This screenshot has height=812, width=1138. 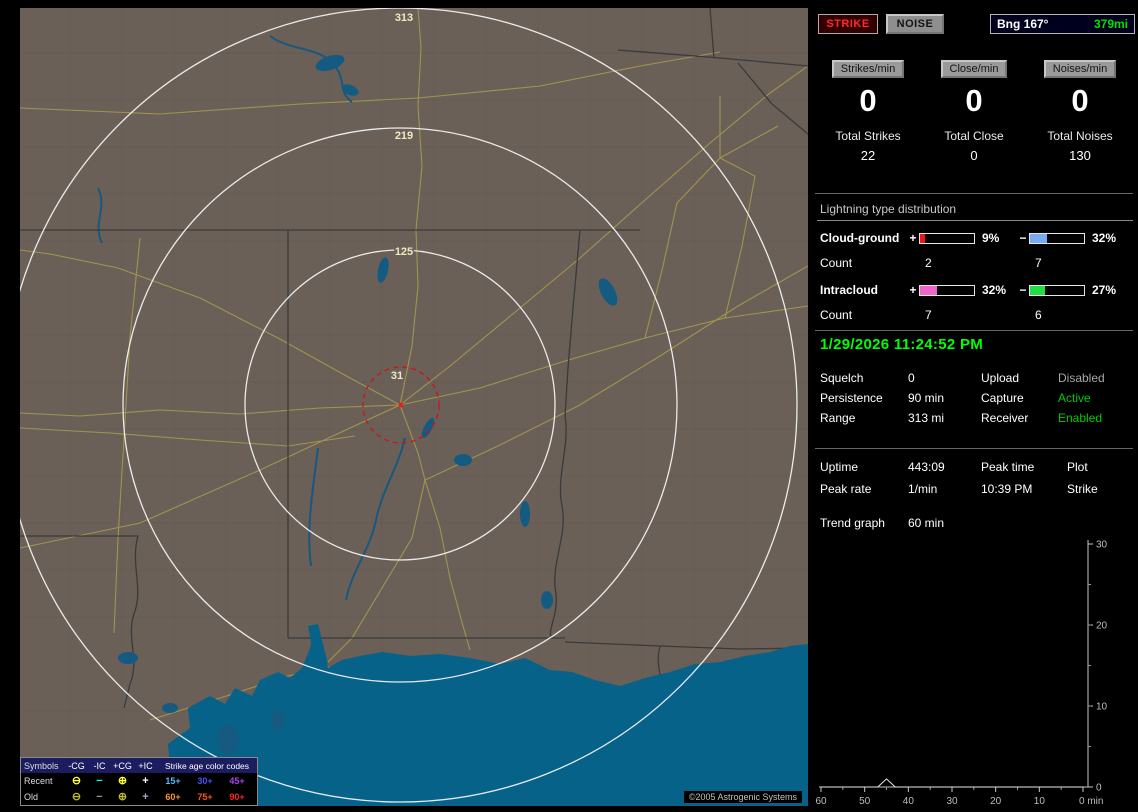 What do you see at coordinates (1091, 801) in the screenshot?
I see `svg-text: 0 min` at bounding box center [1091, 801].